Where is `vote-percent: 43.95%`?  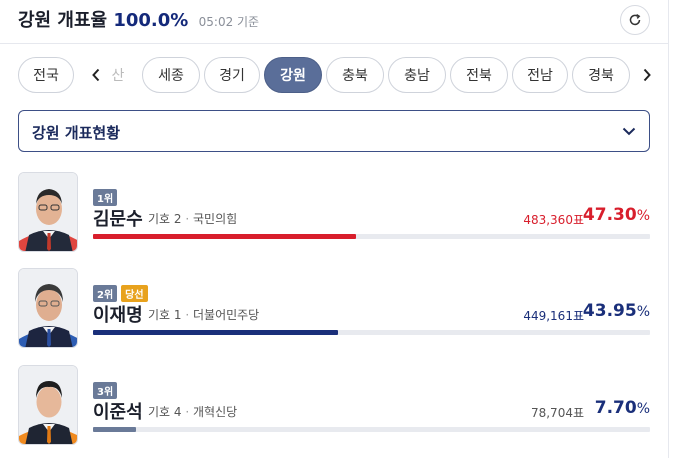
vote-percent: 43.95% is located at coordinates (616, 311).